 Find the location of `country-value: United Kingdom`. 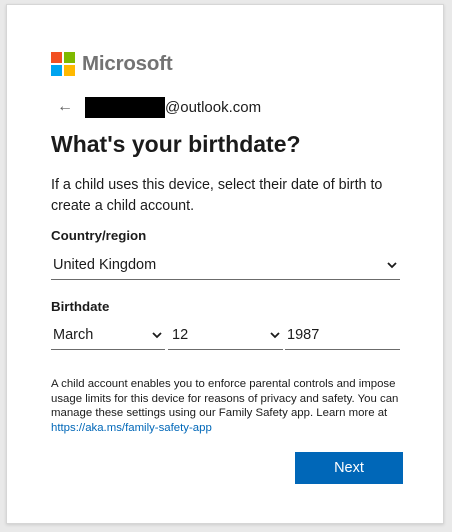

country-value: United Kingdom is located at coordinates (105, 264).